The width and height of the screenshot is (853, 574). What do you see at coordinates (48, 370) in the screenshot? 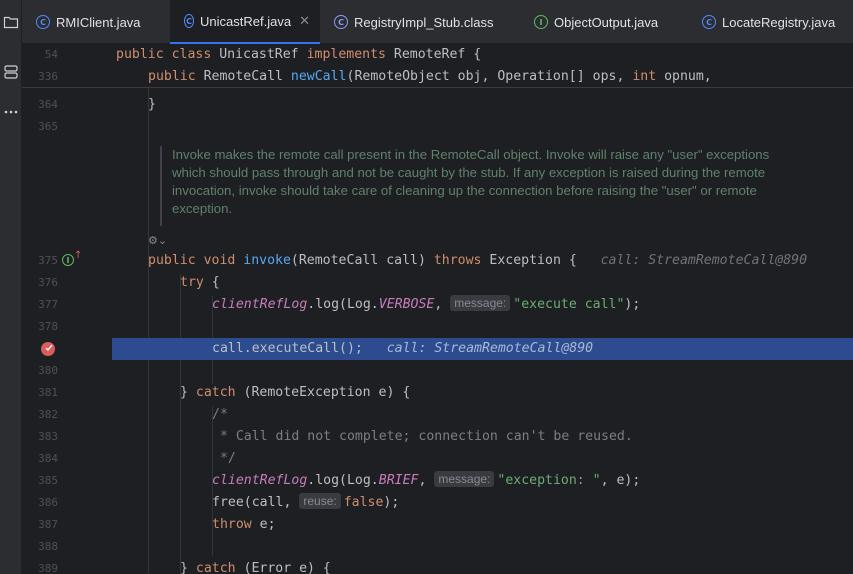
I see `line-number: 380` at bounding box center [48, 370].